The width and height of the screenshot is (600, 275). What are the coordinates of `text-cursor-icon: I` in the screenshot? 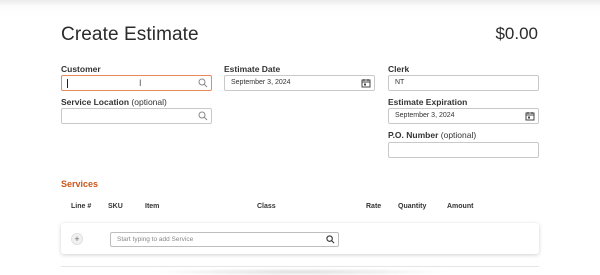 It's located at (140, 83).